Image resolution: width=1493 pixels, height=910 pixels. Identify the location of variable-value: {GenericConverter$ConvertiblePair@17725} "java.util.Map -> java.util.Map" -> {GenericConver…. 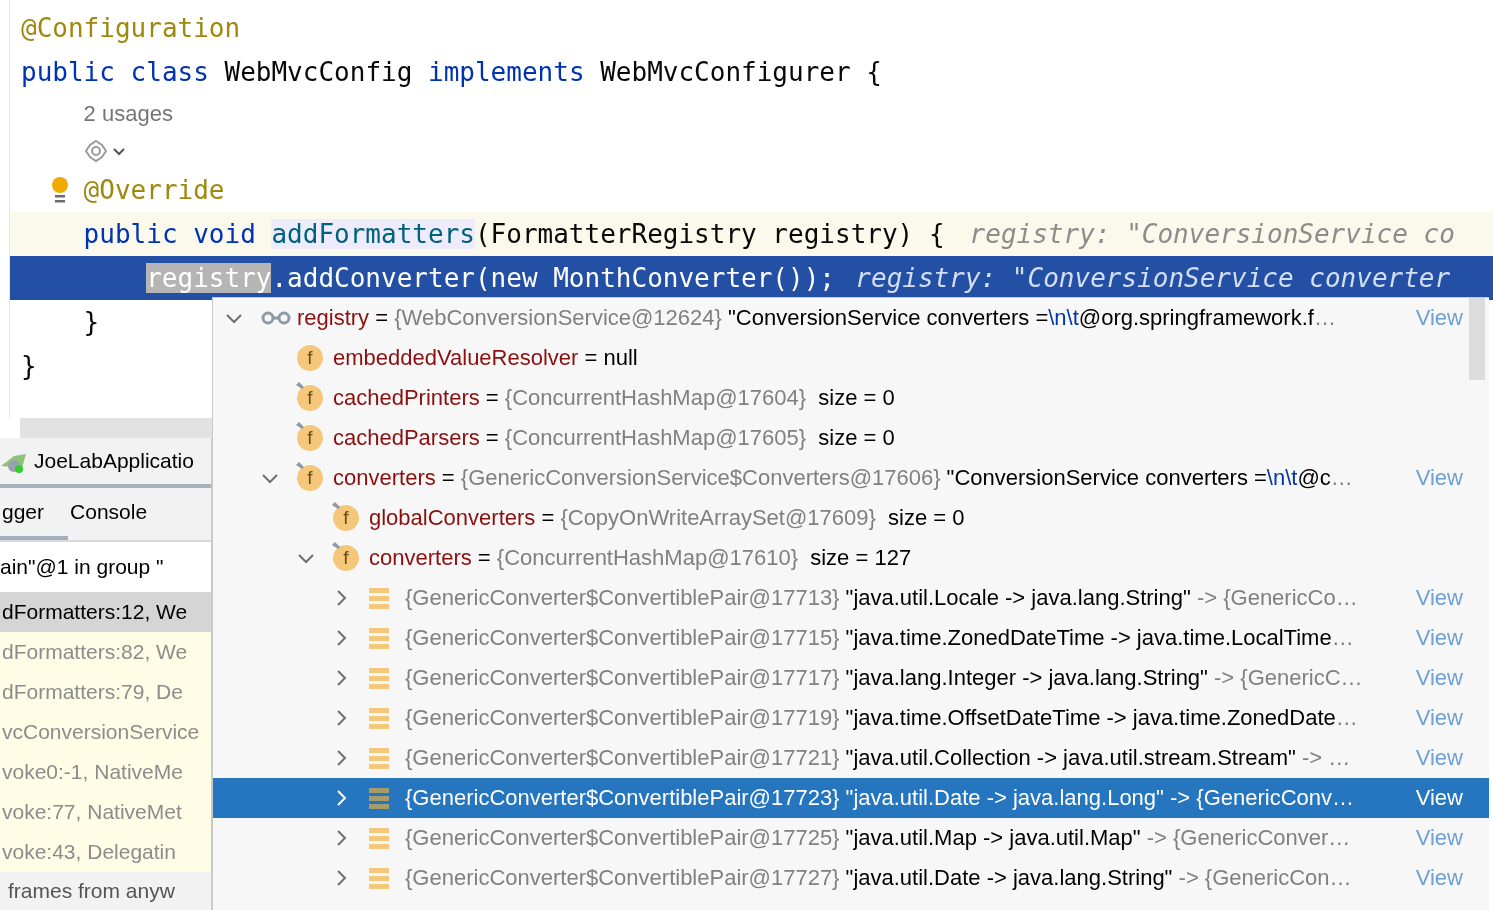
(878, 838).